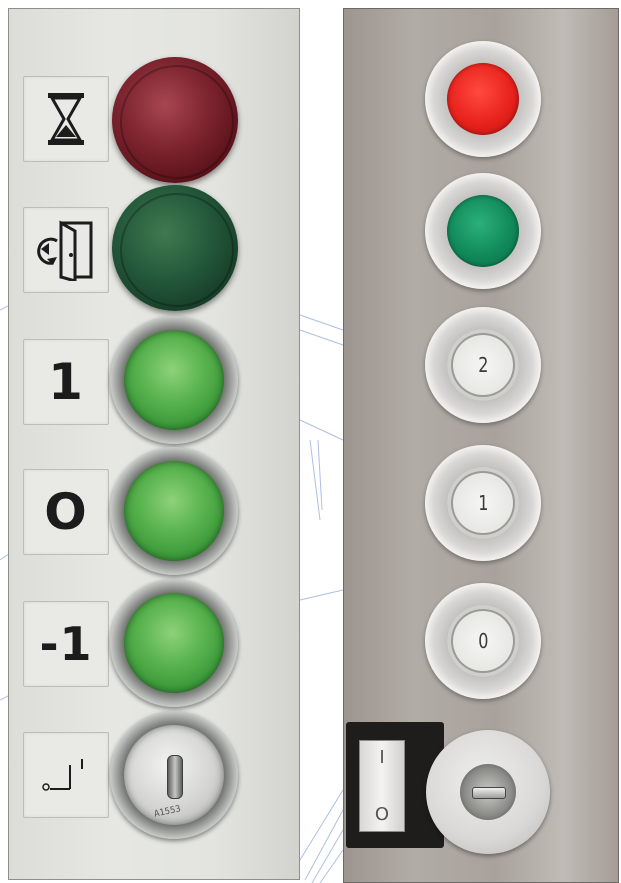 The width and height of the screenshot is (621, 883). I want to click on floor-label-text: -1, so click(66, 644).